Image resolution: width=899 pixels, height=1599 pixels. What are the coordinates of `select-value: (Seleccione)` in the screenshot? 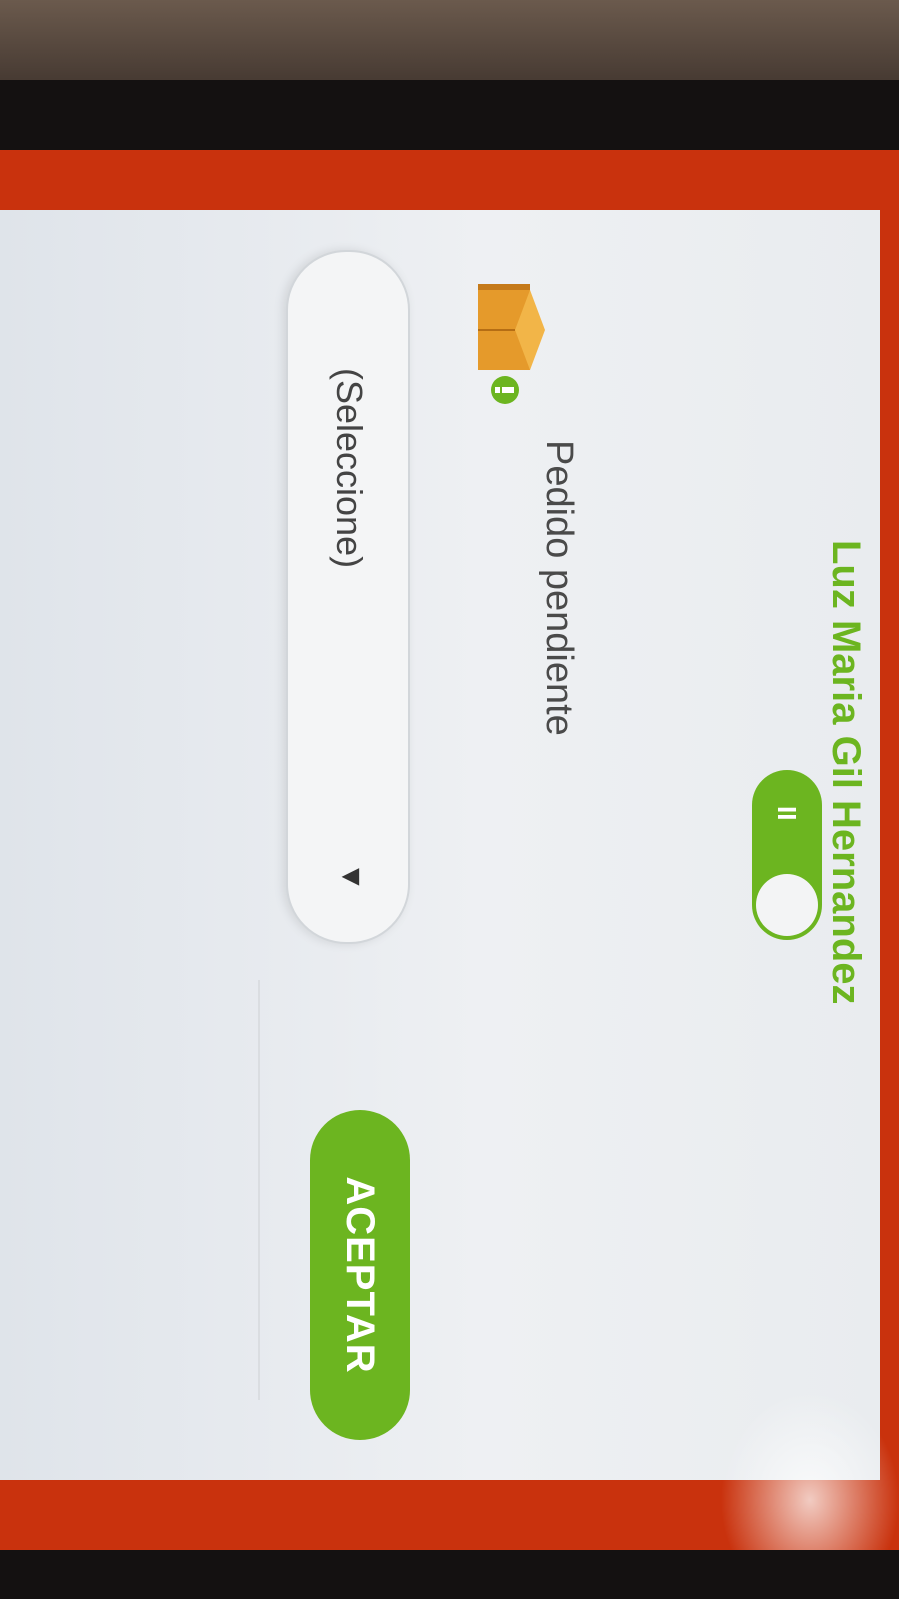 It's located at (349, 468).